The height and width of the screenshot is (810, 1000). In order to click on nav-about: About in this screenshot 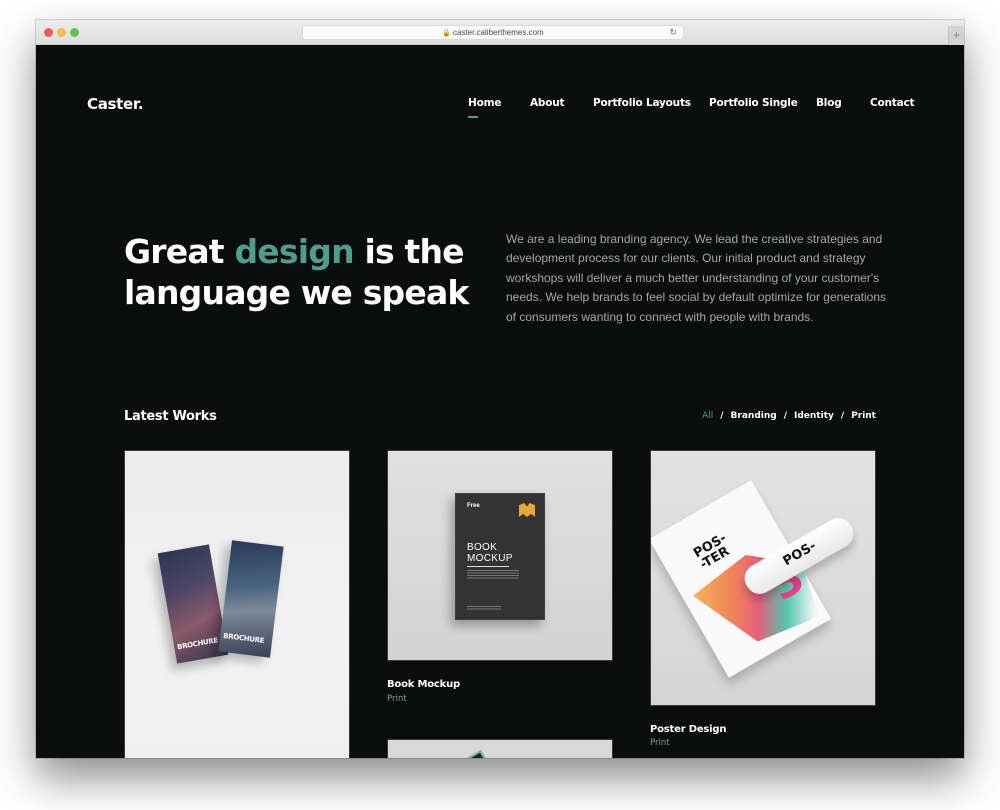, I will do `click(547, 103)`.